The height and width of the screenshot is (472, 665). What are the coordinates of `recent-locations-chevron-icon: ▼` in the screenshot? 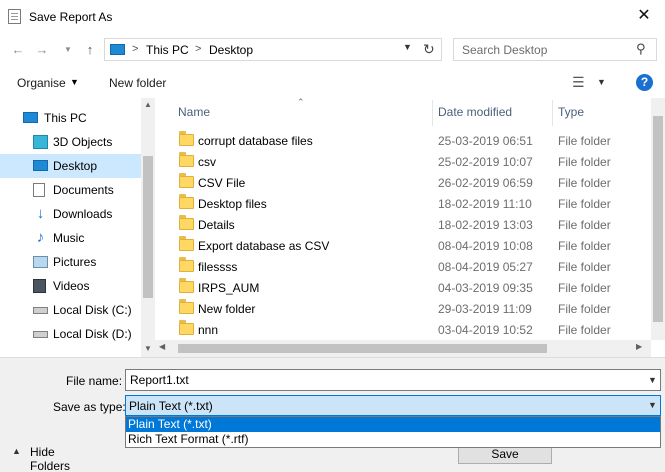 It's located at (68, 50).